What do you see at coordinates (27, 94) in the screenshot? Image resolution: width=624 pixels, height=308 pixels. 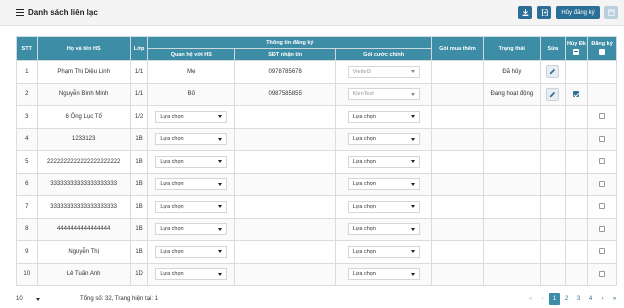 I see `cell-stt: 2` at bounding box center [27, 94].